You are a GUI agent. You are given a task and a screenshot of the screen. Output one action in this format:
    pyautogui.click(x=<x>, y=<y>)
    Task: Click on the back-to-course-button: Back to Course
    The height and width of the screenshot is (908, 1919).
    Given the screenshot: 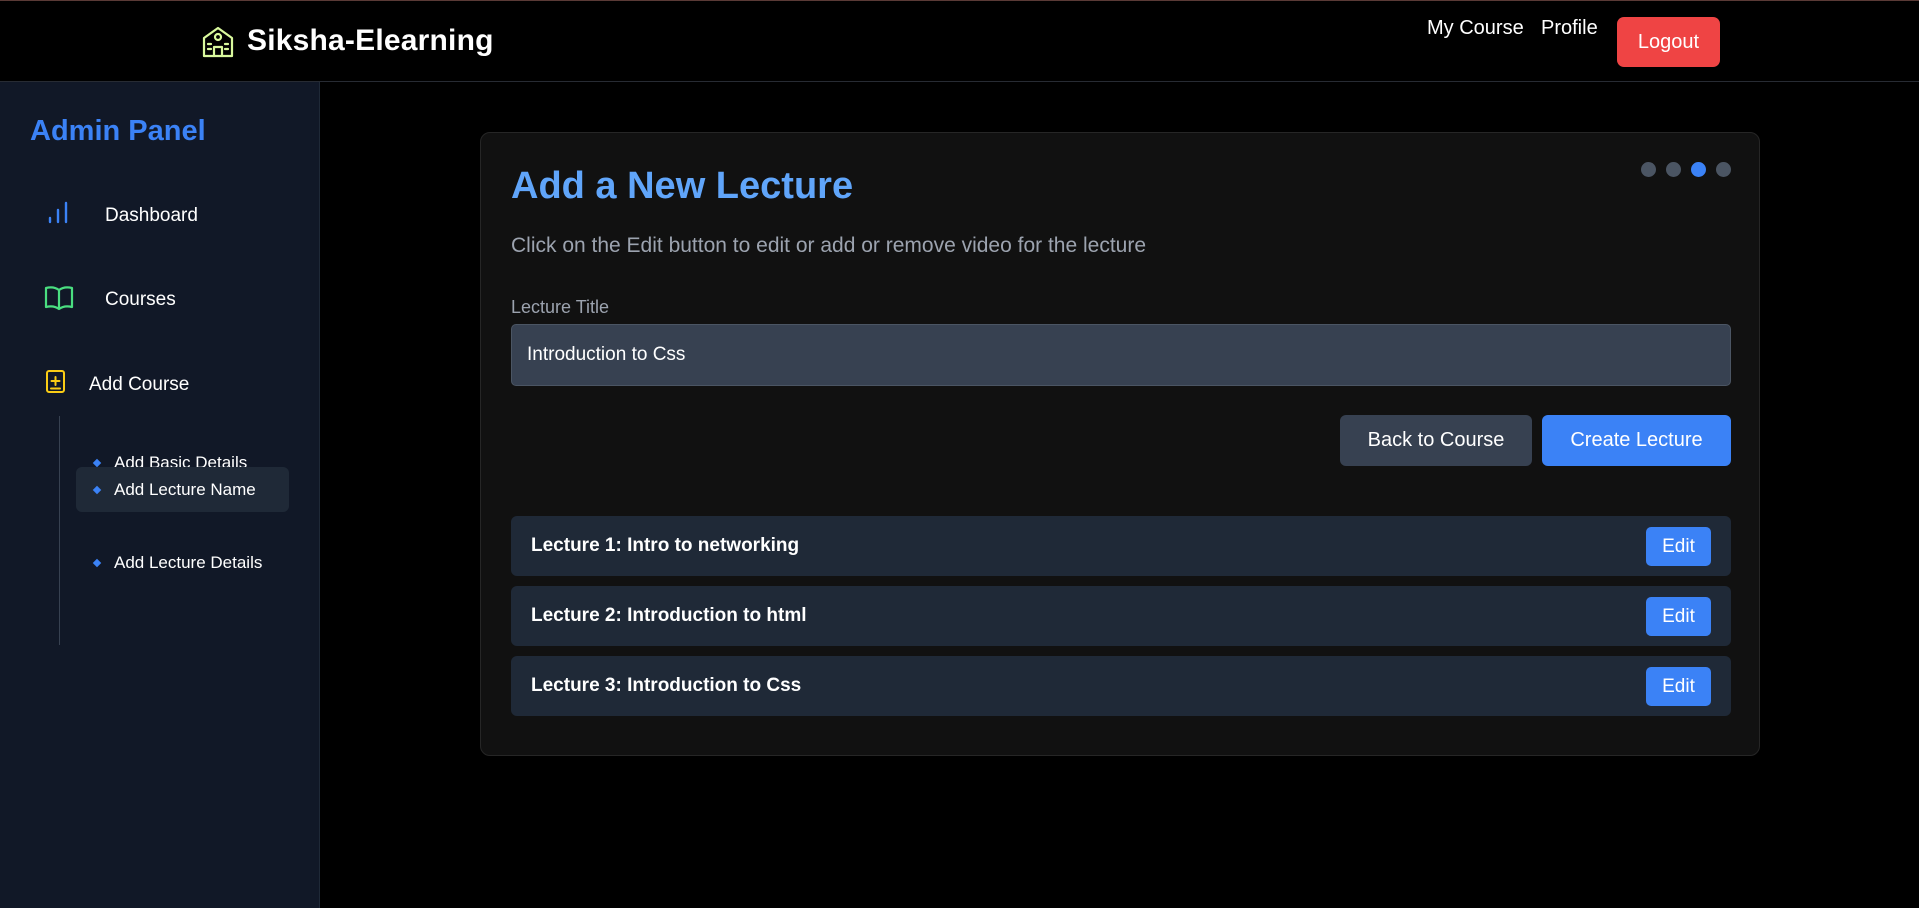 What is the action you would take?
    pyautogui.click(x=1436, y=440)
    